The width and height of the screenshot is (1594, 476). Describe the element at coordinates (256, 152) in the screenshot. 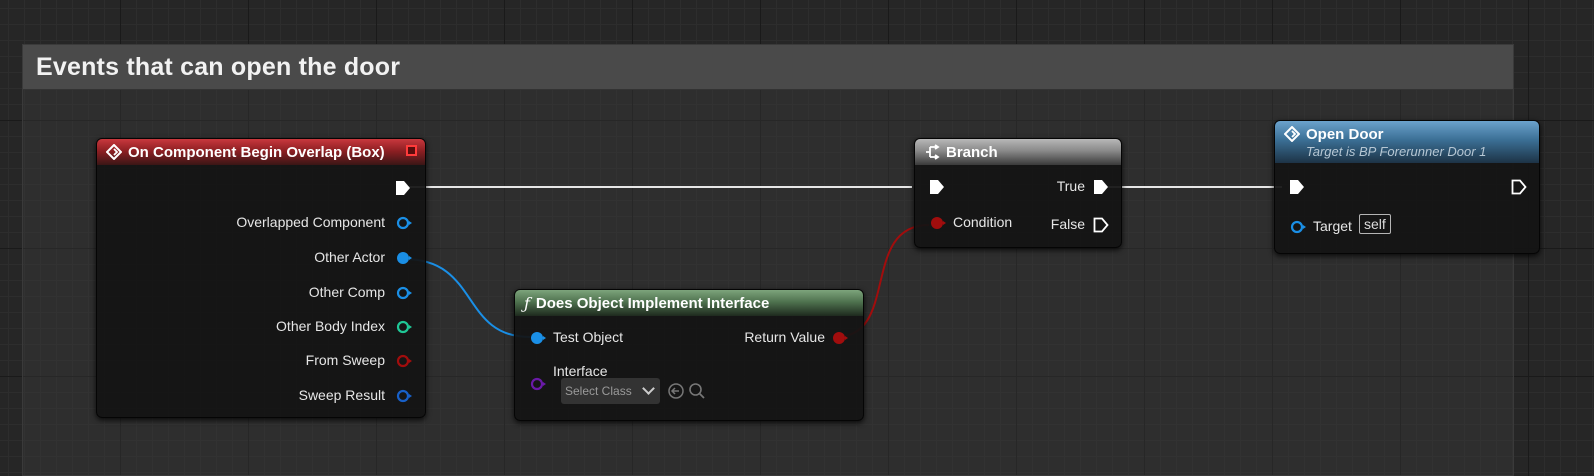

I see `event-node-title: On Component Begin Overlap (Box)` at that location.